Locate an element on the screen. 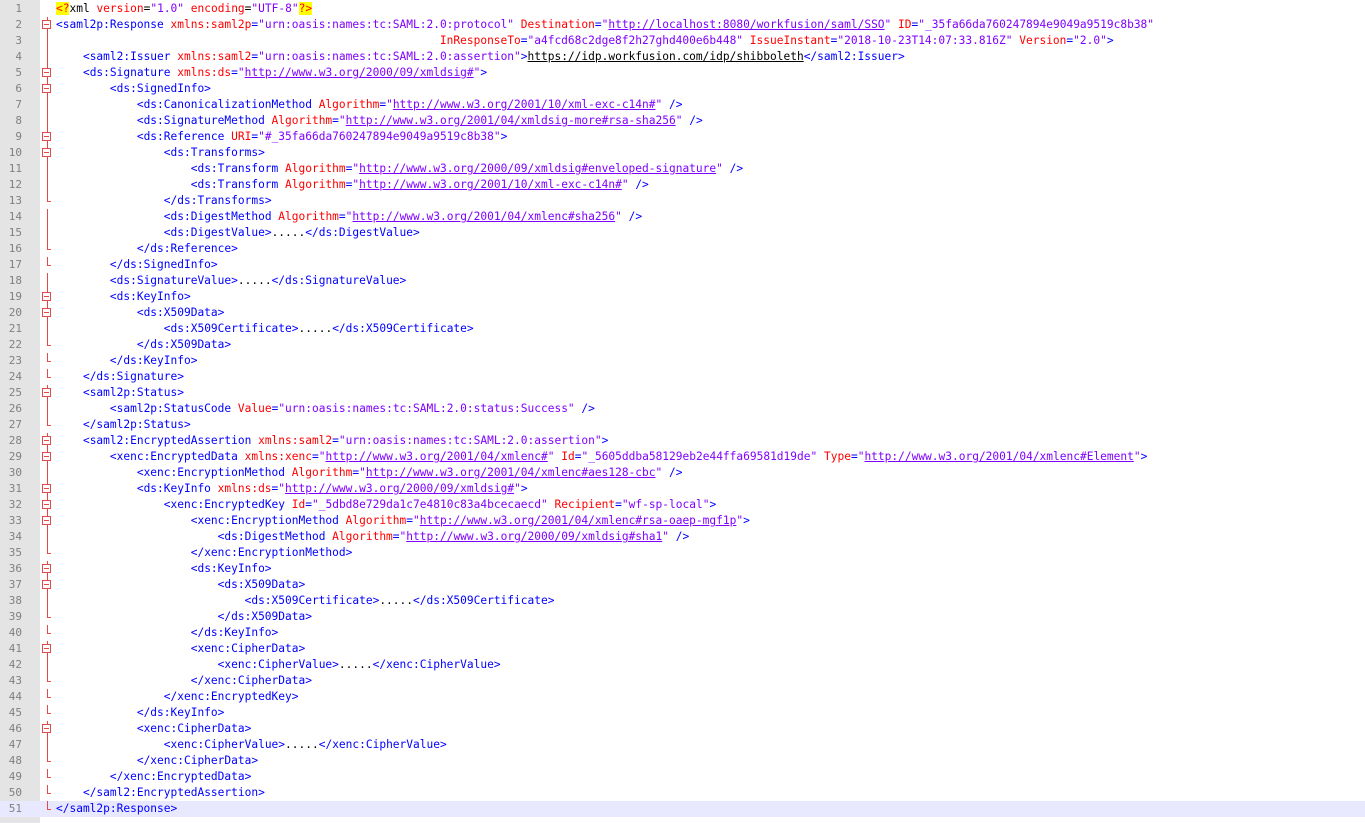  code-text: </saml2p:Status> is located at coordinates (123, 425).